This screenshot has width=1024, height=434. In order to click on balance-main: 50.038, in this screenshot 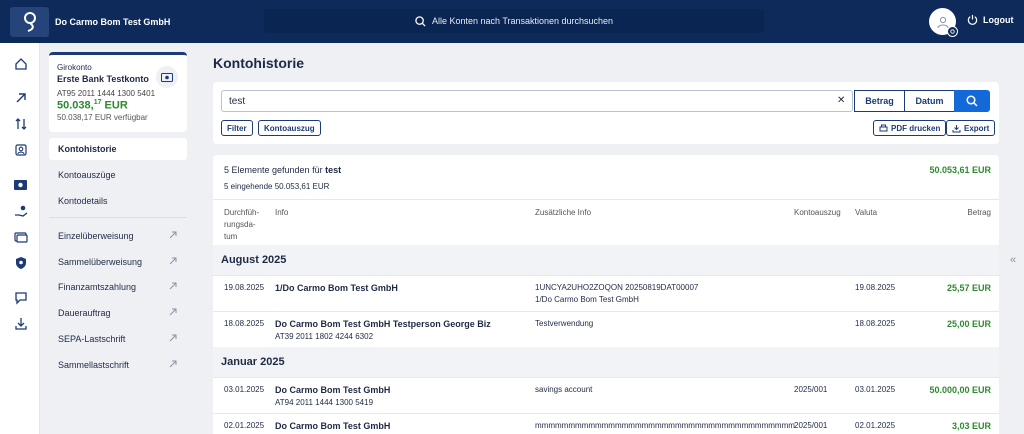, I will do `click(75, 105)`.